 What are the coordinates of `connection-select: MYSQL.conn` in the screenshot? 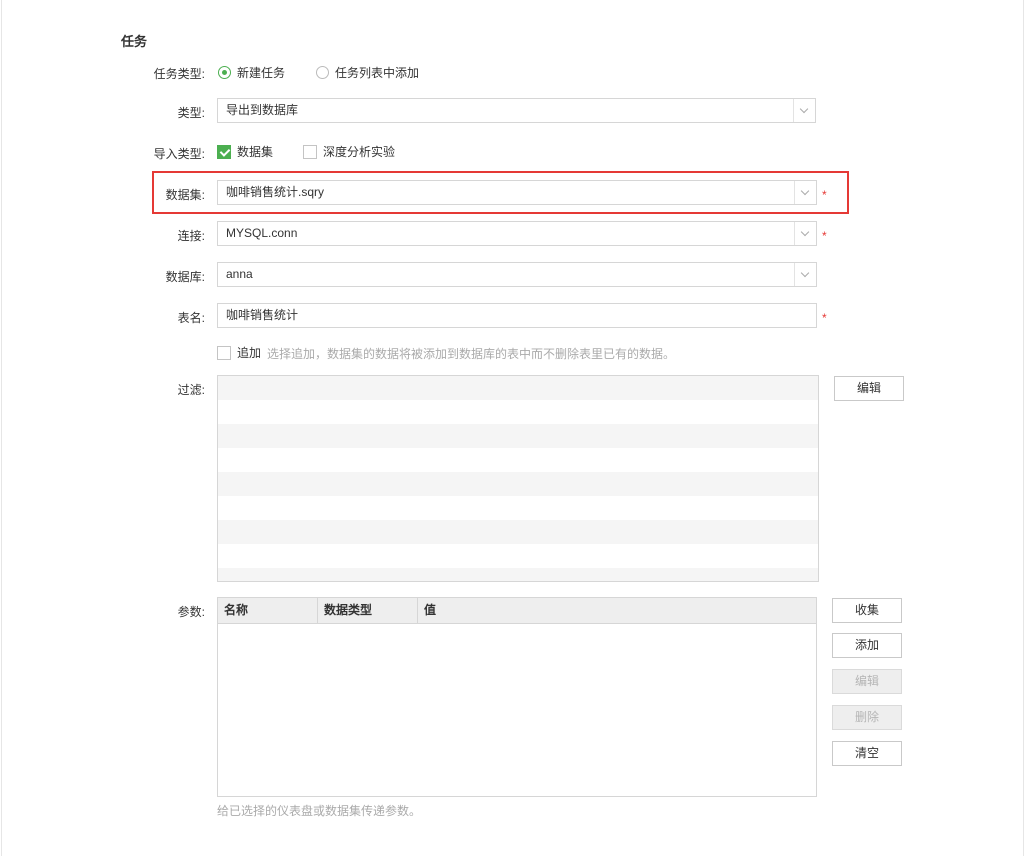 It's located at (517, 233).